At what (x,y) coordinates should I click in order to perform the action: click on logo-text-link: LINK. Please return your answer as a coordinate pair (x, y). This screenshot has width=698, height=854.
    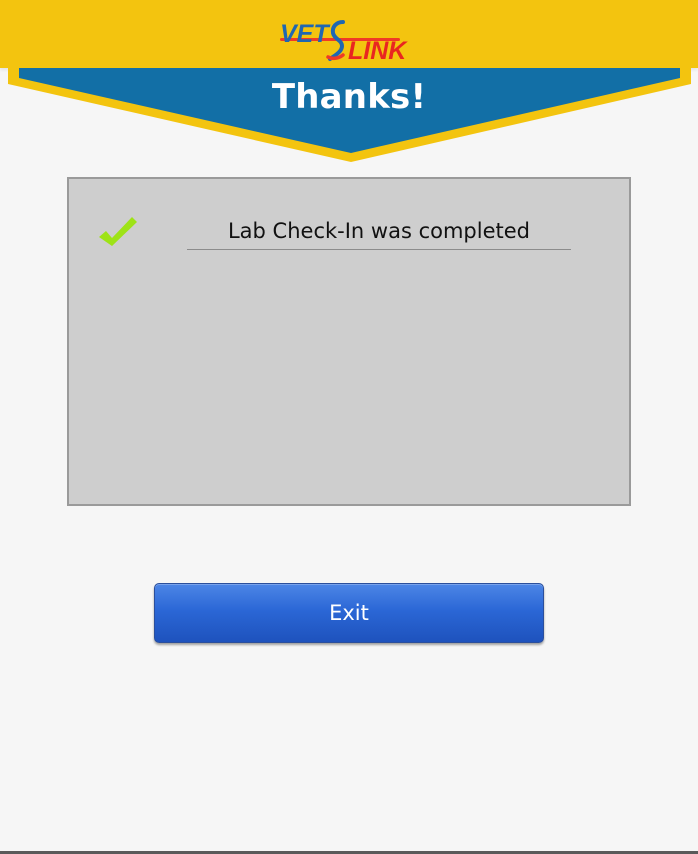
    Looking at the image, I should click on (378, 50).